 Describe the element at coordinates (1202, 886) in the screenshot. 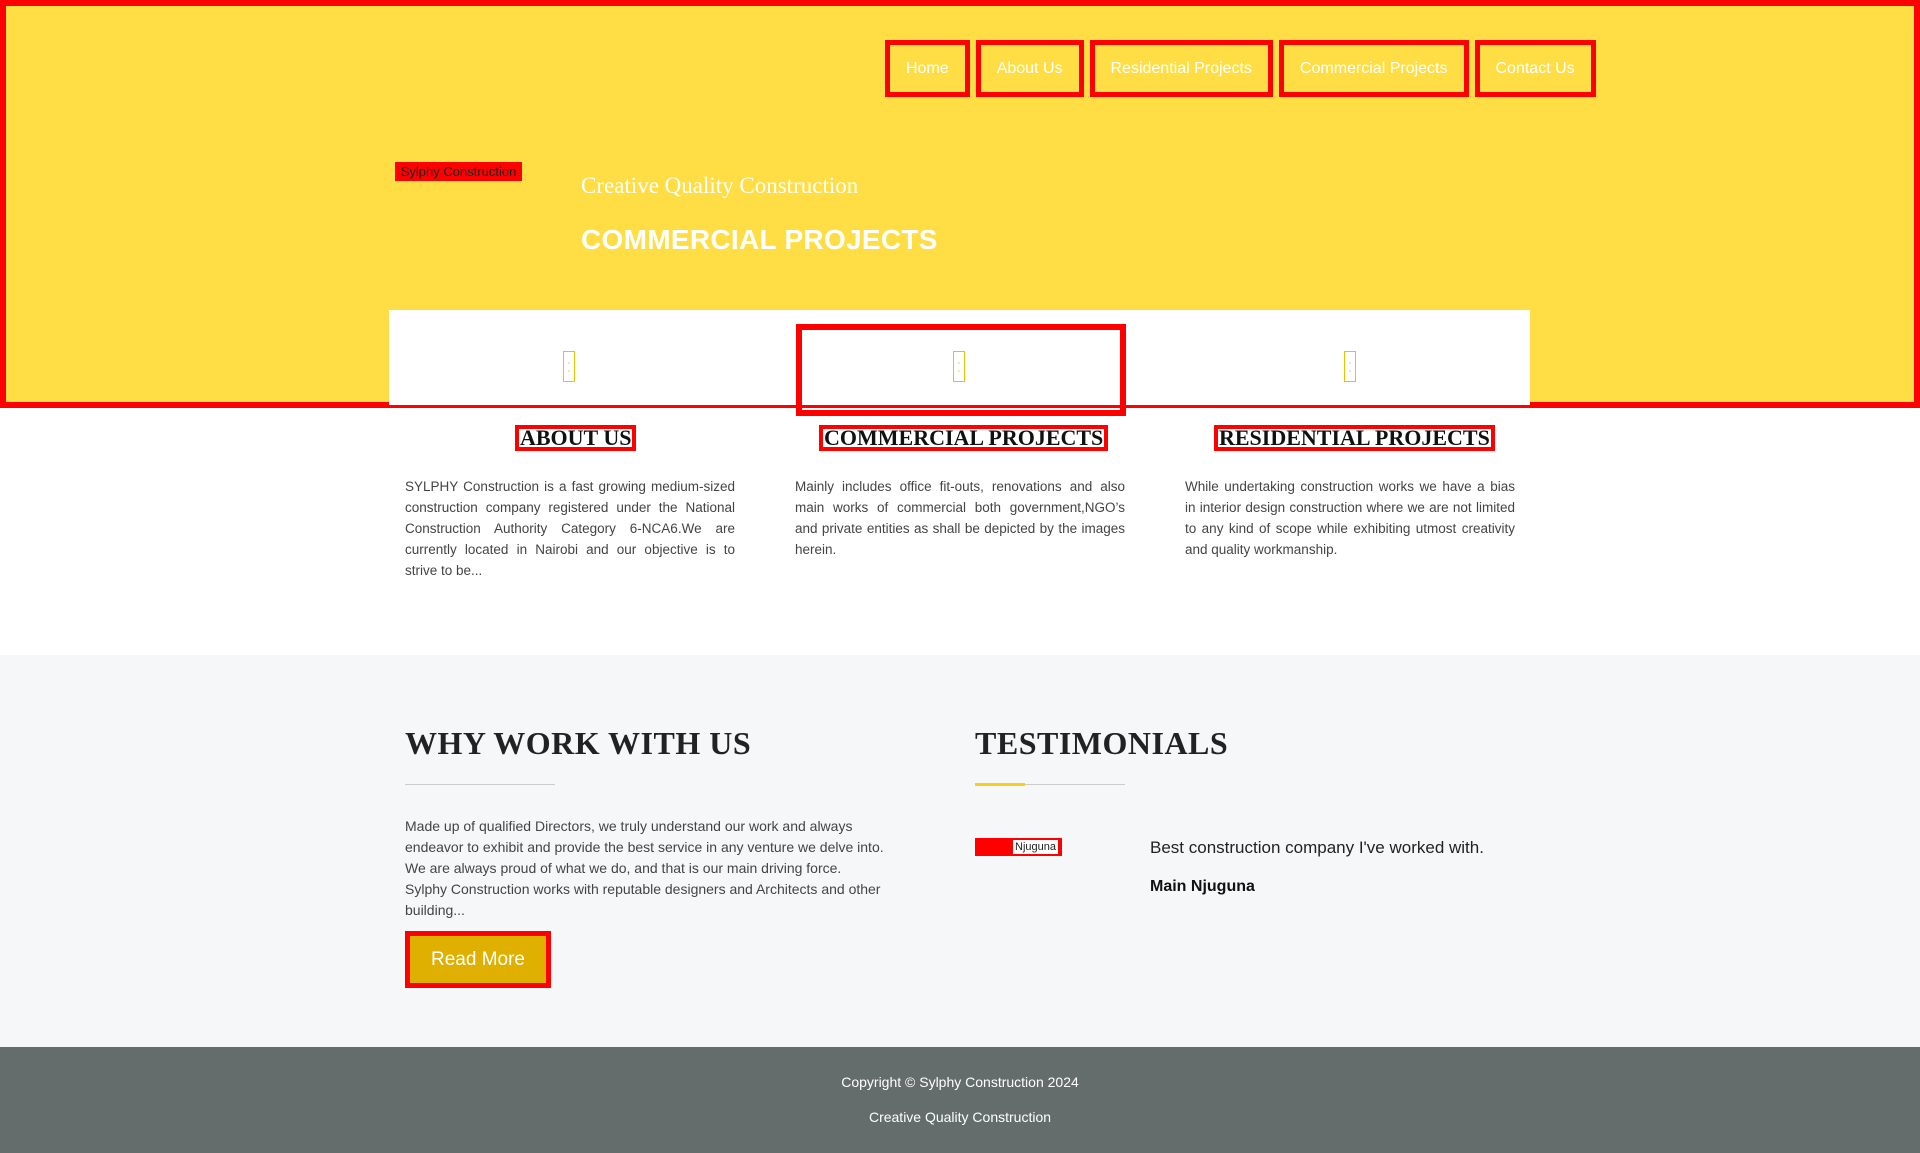

I see `testimonial-author: Main Njuguna` at that location.